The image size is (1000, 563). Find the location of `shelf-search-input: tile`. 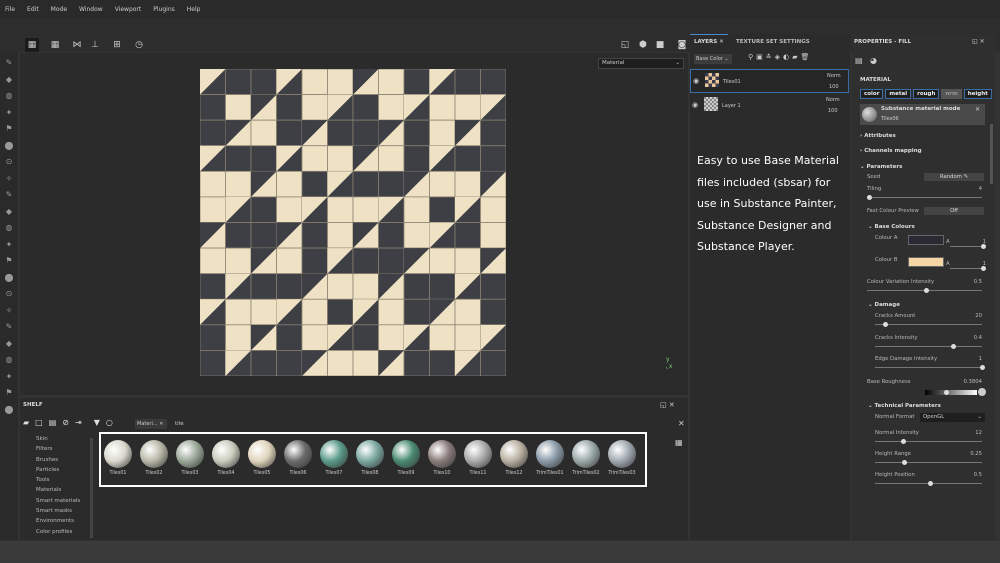

shelf-search-input: tile is located at coordinates (179, 424).